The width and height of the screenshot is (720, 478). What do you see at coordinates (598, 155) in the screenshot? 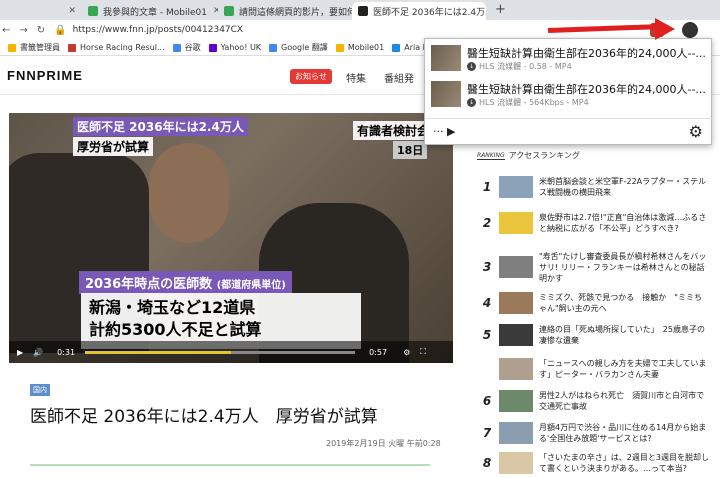
I see `ranking-header: RANKING アクセスランキング` at bounding box center [598, 155].